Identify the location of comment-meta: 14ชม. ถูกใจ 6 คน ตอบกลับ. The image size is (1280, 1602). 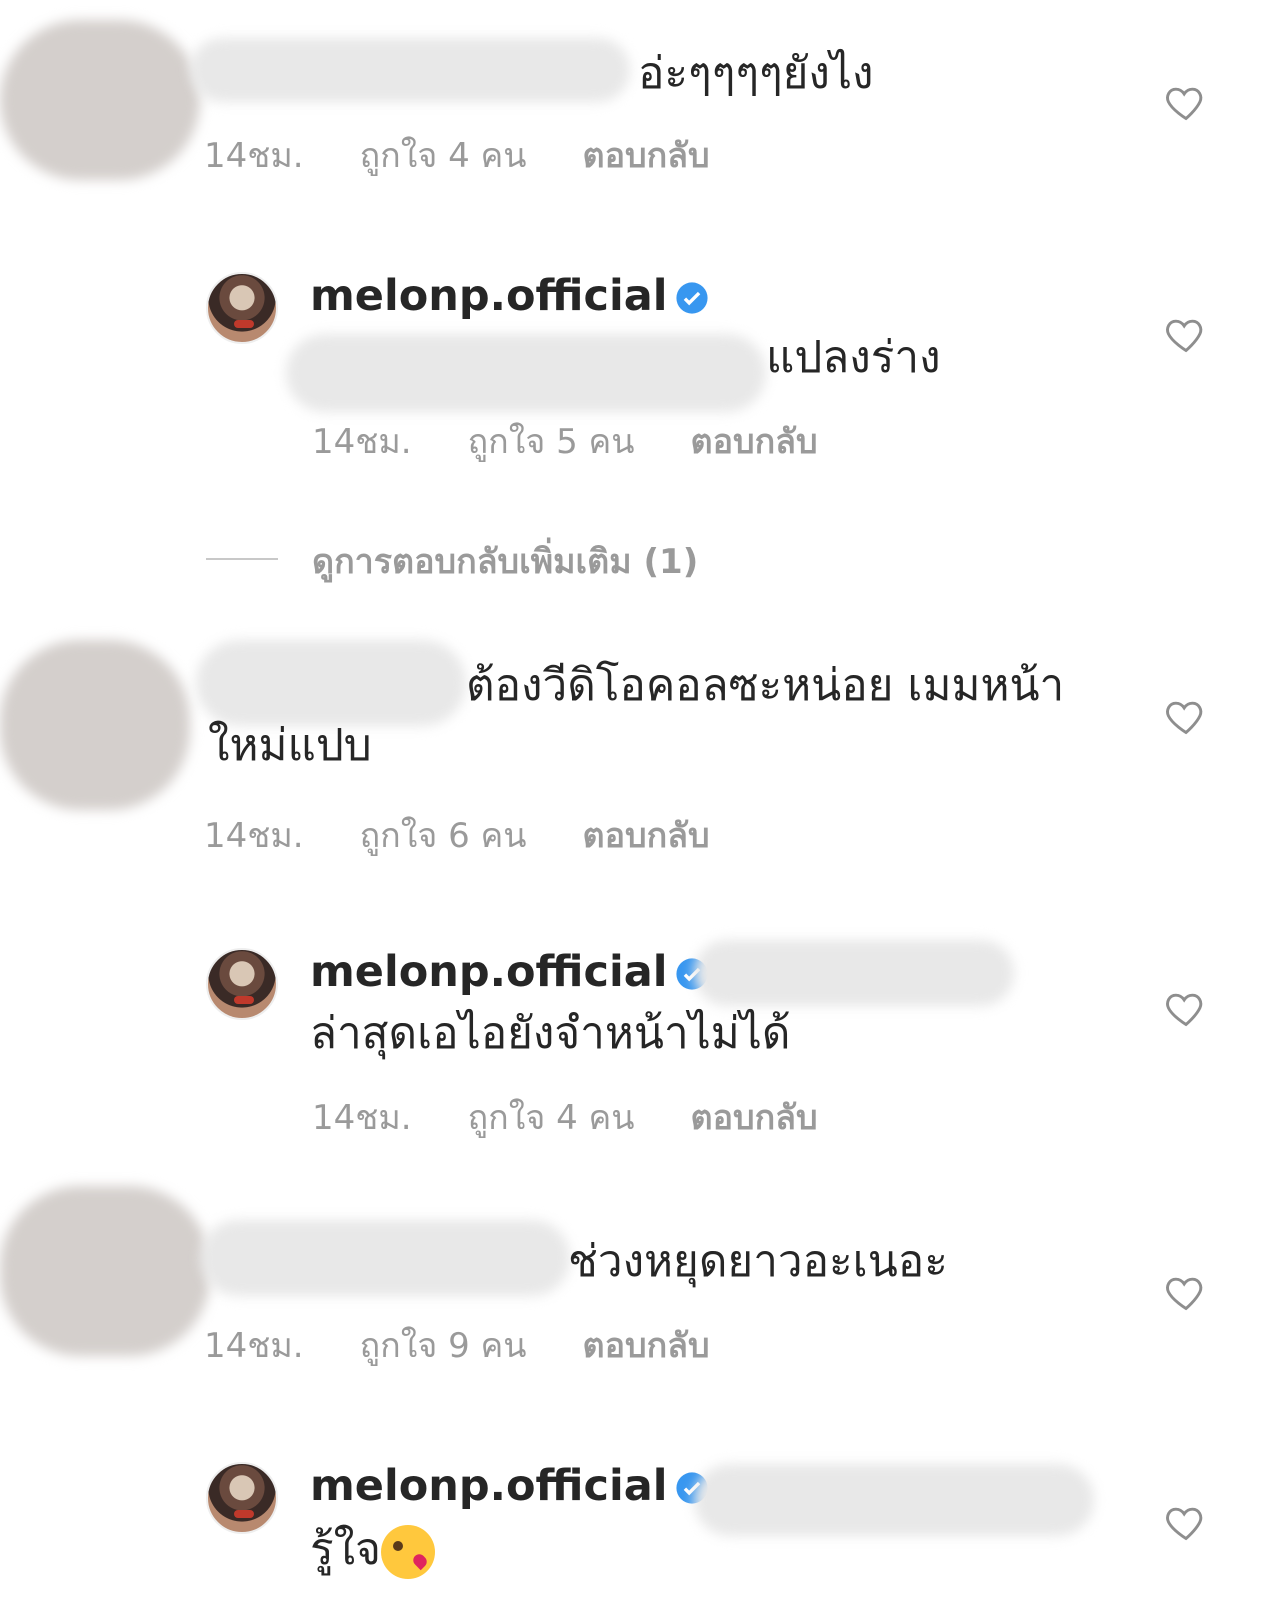
(457, 835).